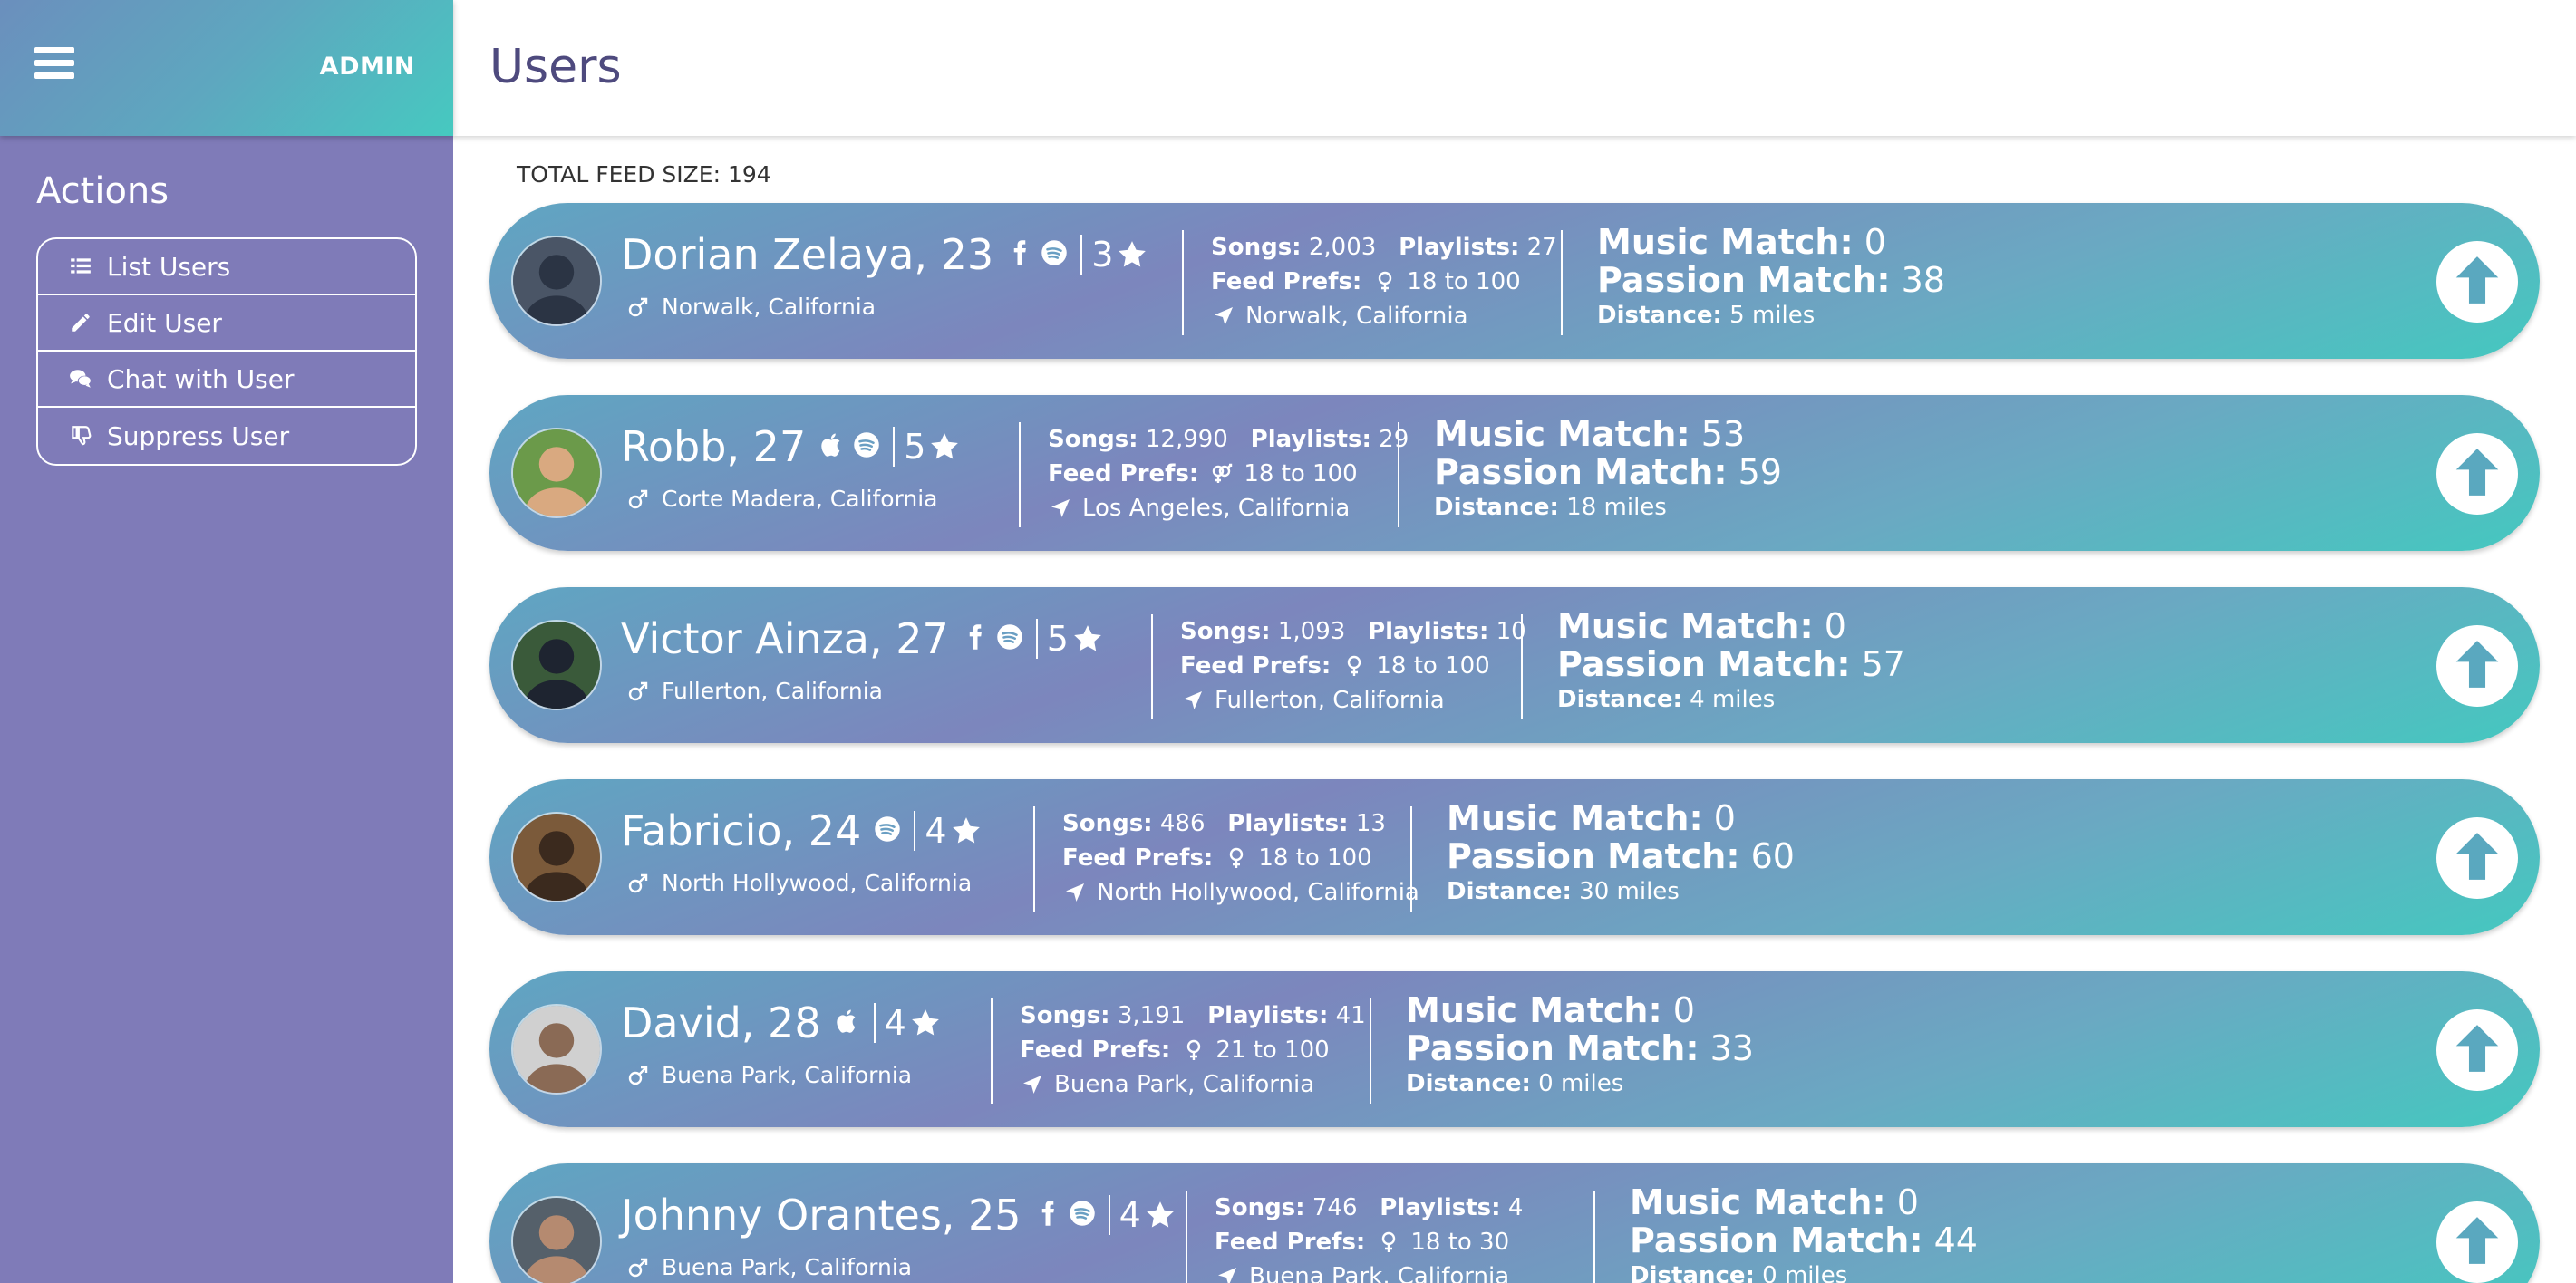 This screenshot has width=2576, height=1283. Describe the element at coordinates (80, 436) in the screenshot. I see `thumbs-down-icon` at that location.